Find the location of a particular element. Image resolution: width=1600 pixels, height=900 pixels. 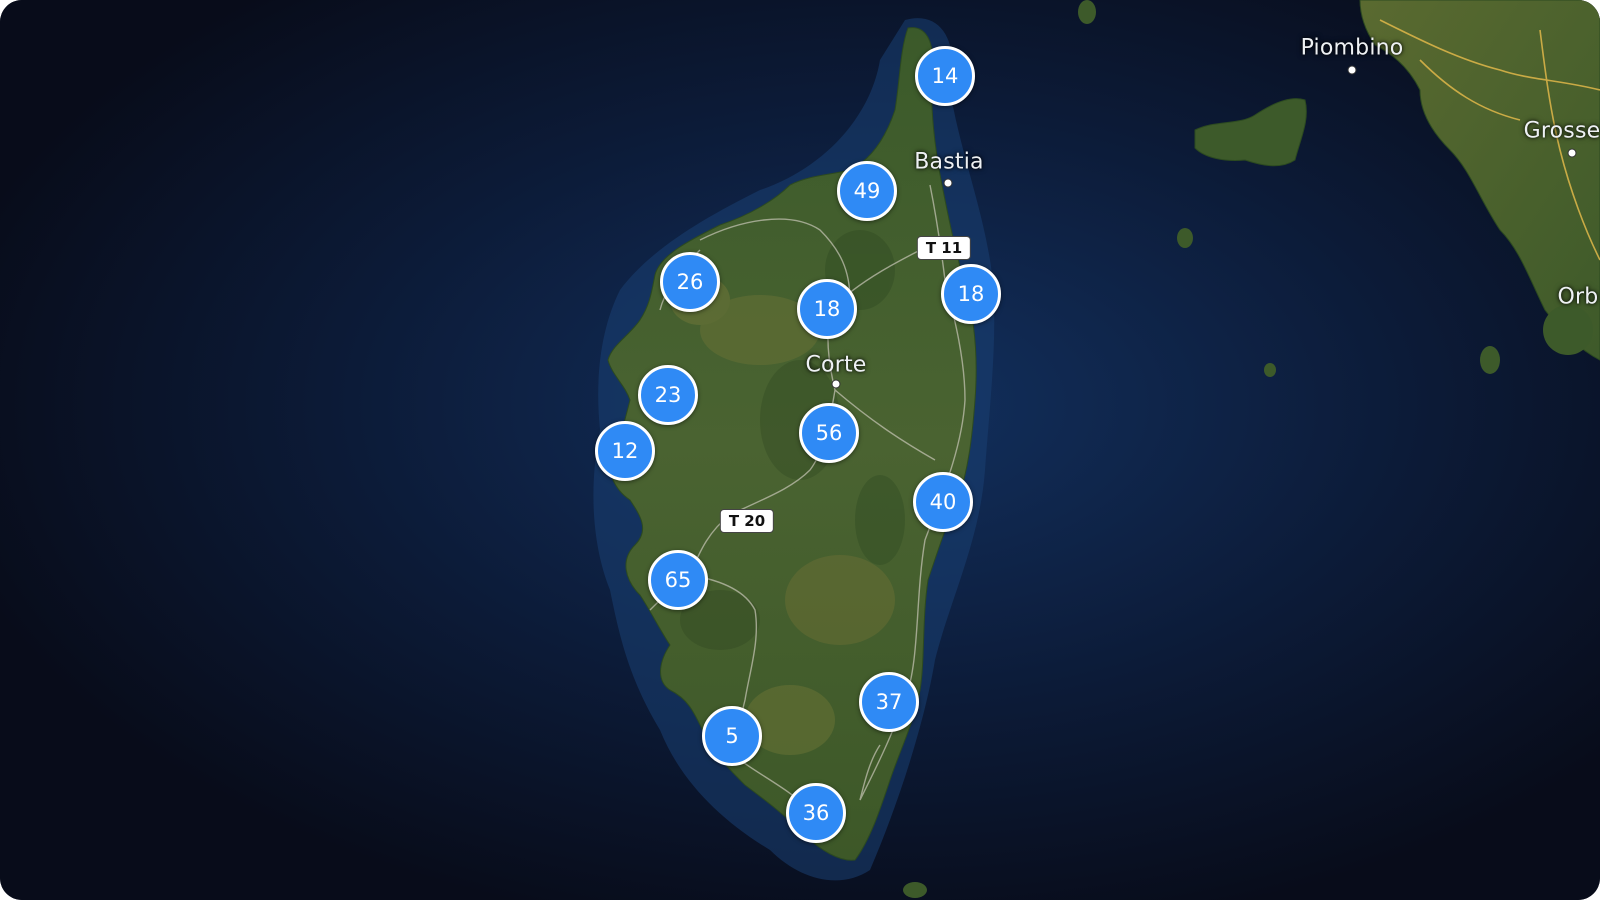

gorgona-island is located at coordinates (1087, 12).